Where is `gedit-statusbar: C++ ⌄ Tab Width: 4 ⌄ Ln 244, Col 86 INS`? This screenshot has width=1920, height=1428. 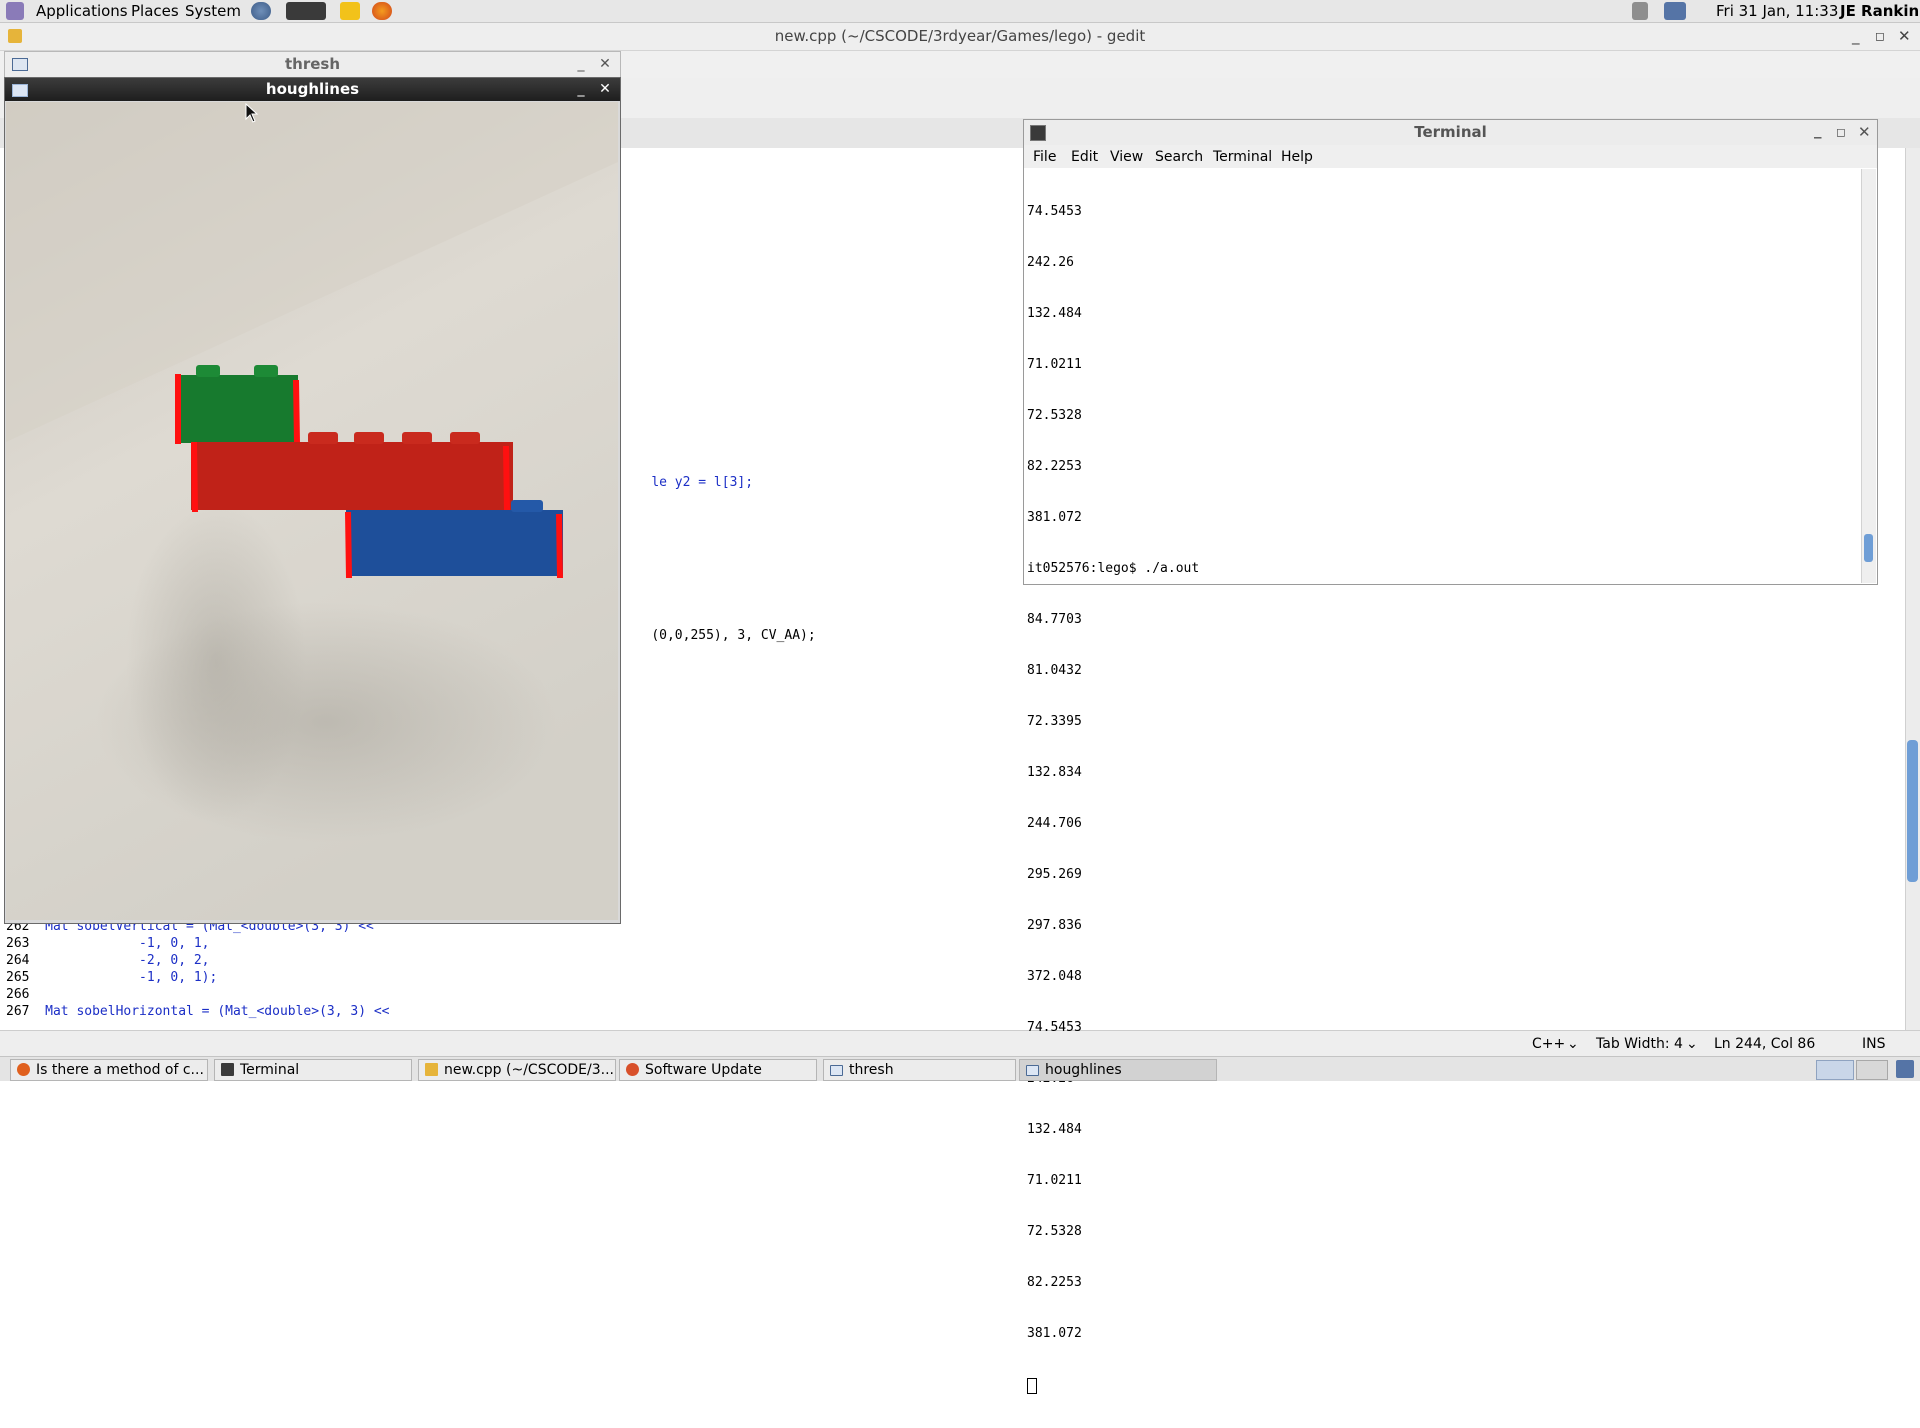 gedit-statusbar: C++ ⌄ Tab Width: 4 ⌄ Ln 244, Col 86 INS is located at coordinates (960, 1043).